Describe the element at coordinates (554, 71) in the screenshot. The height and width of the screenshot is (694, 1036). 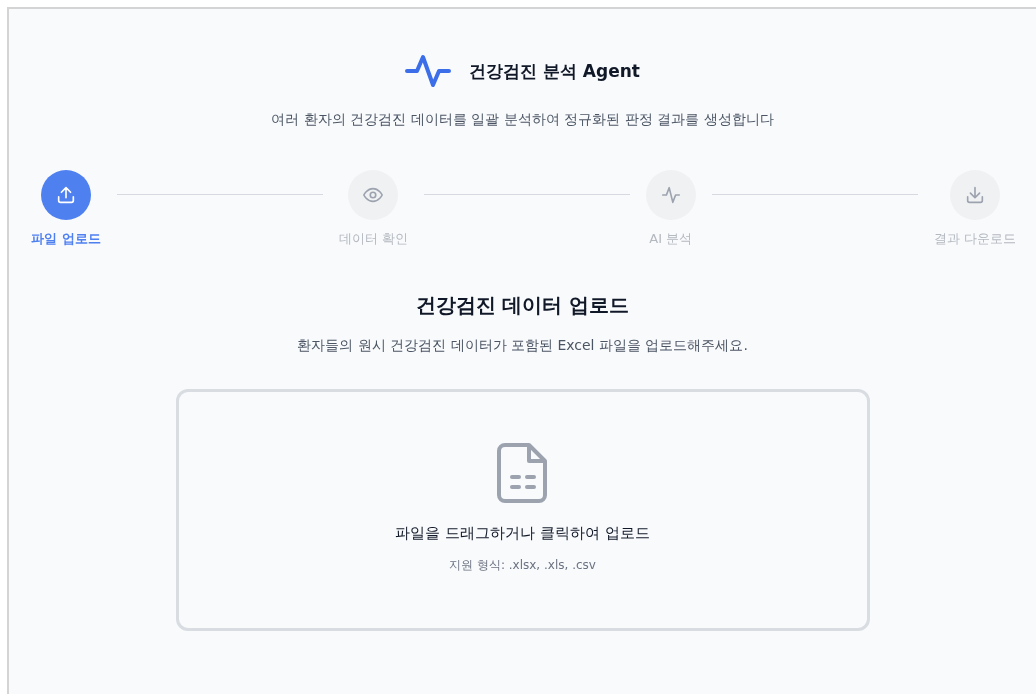
I see `app-title: 건강검진 분석 Agent` at that location.